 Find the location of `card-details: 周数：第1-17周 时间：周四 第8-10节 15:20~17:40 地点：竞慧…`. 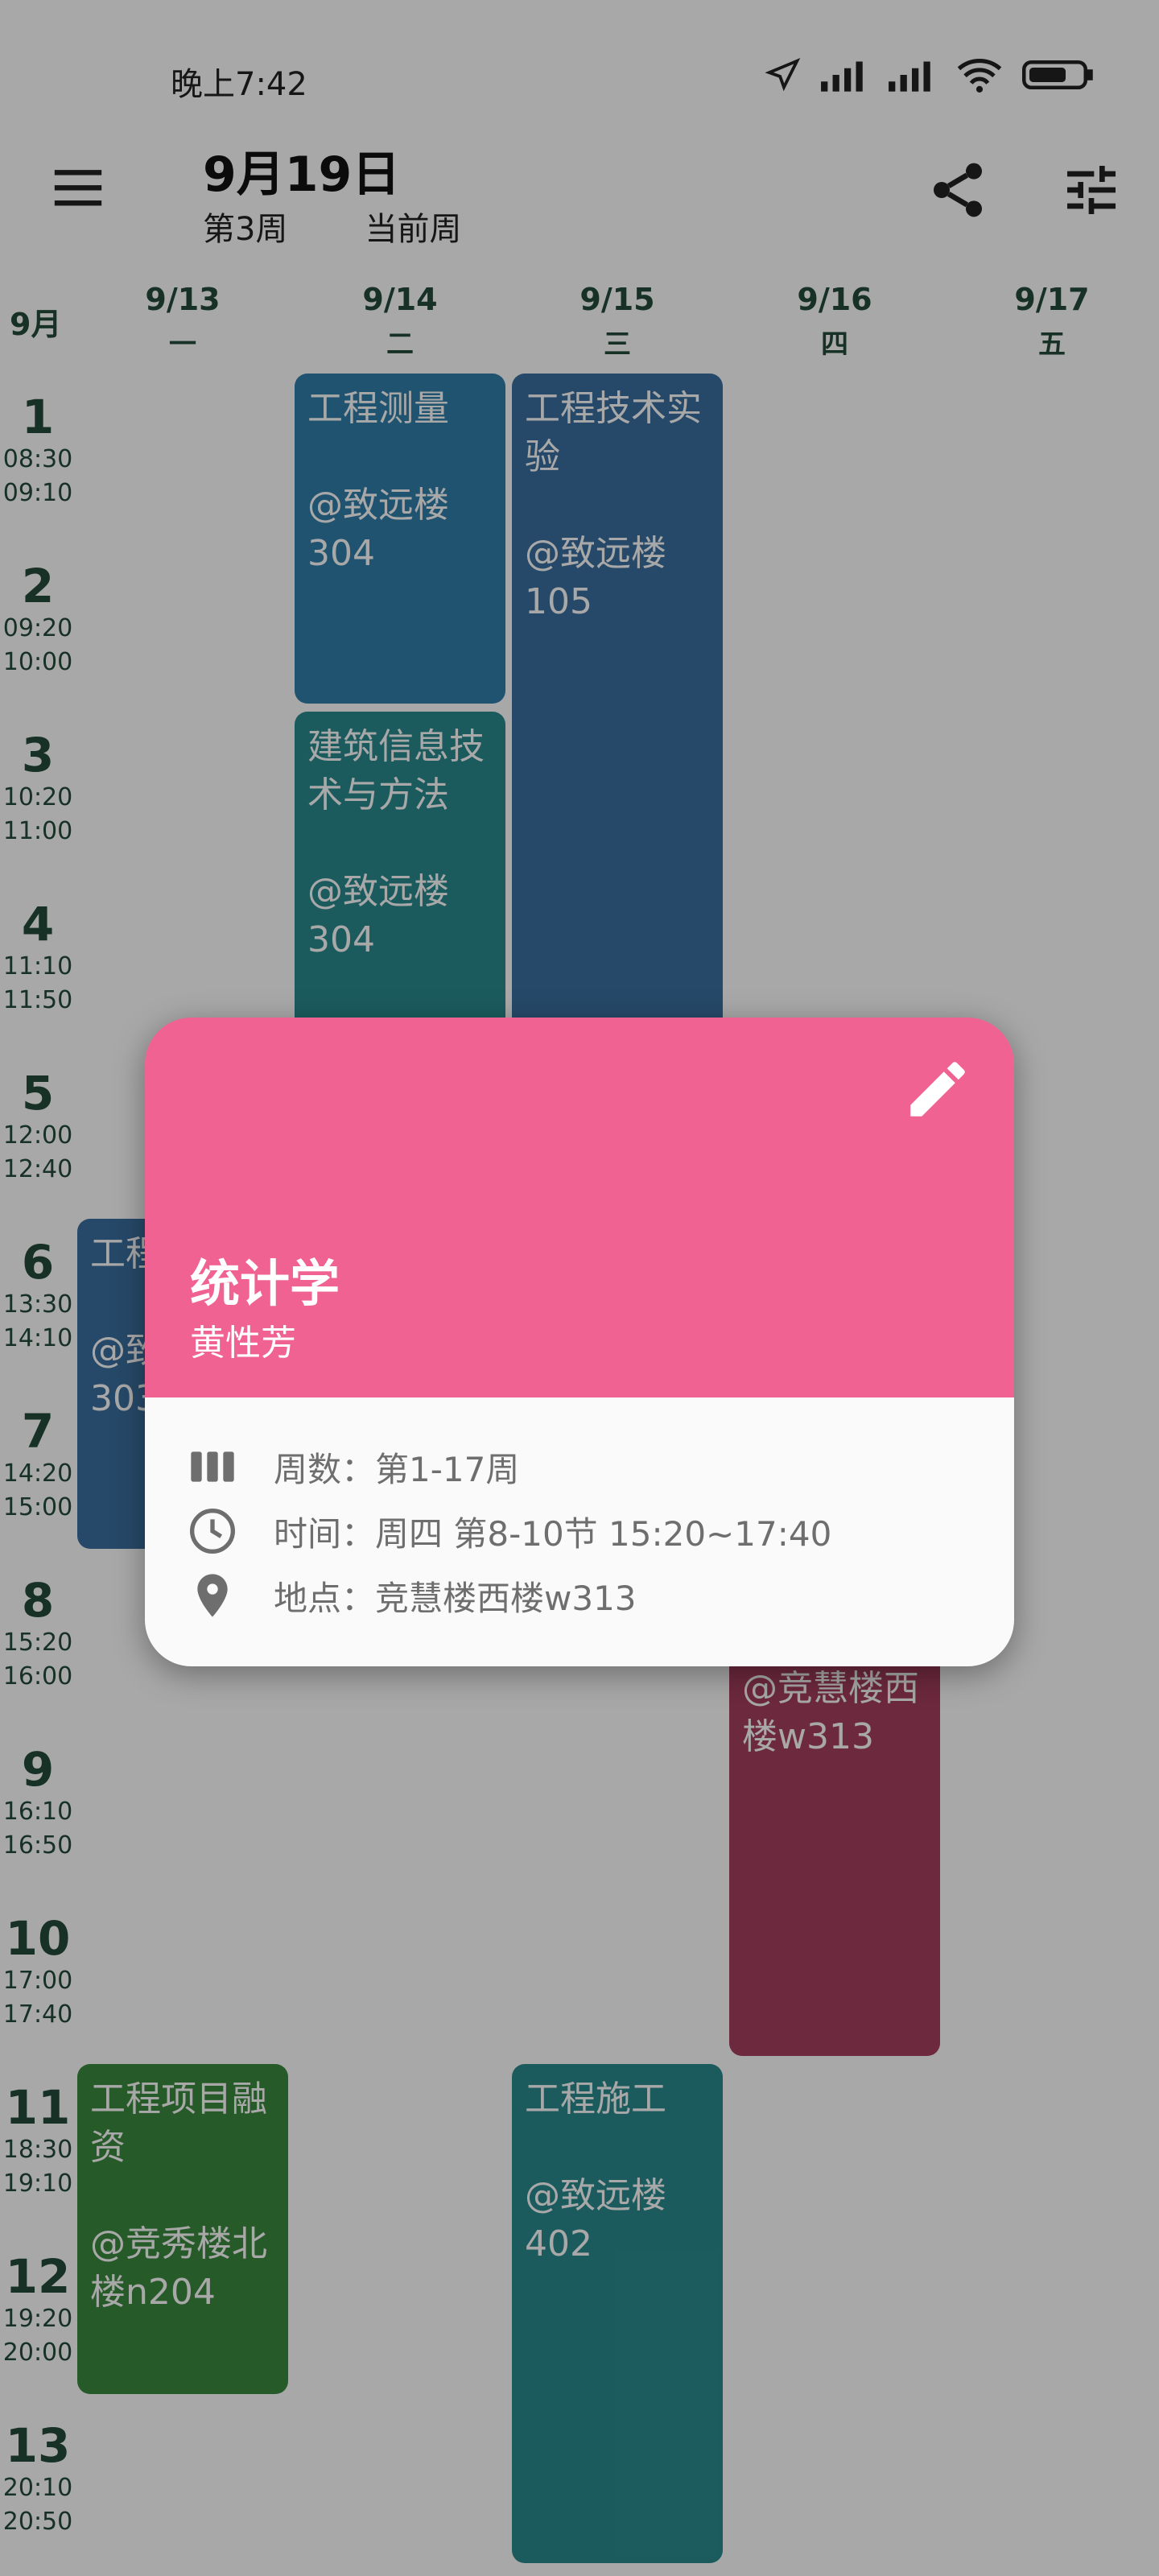

card-details: 周数：第1-17周 时间：周四 第8-10节 15:20~17:40 地点：竞慧… is located at coordinates (579, 1531).